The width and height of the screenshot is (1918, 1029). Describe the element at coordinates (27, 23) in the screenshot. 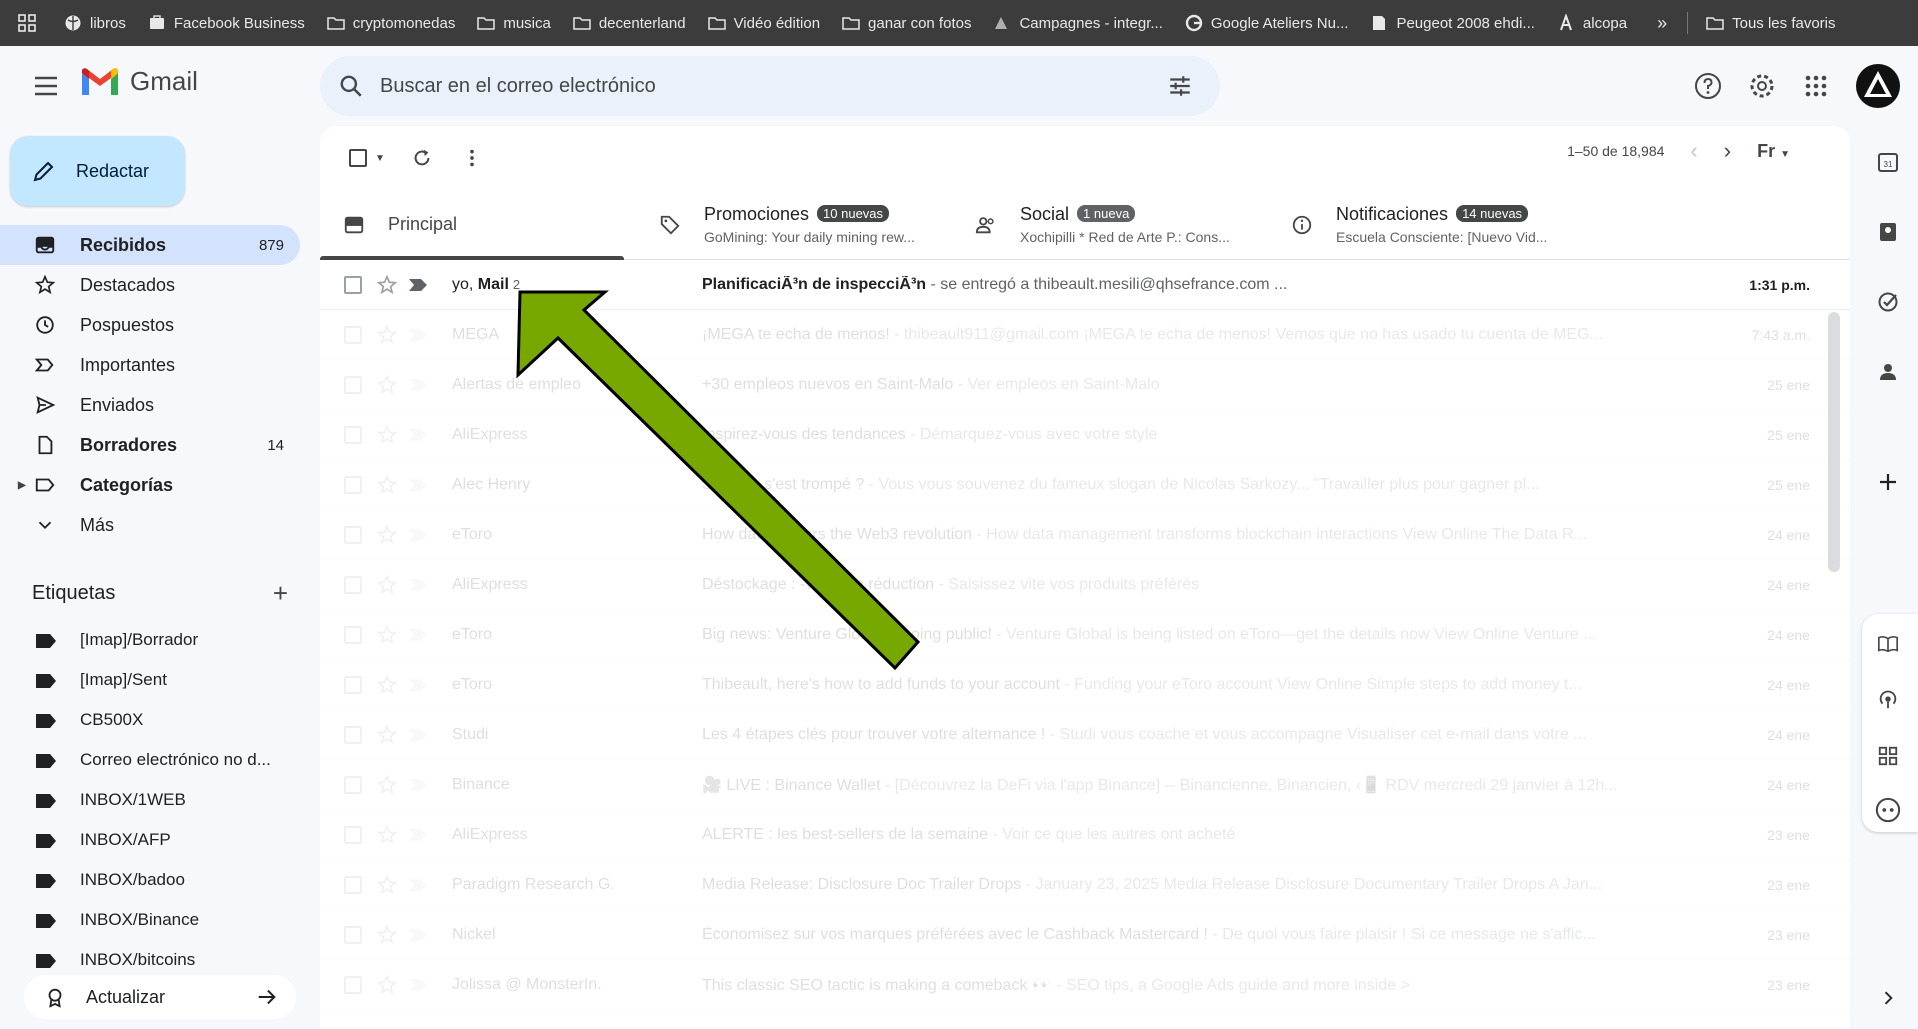

I see `apps-grid-icon` at that location.